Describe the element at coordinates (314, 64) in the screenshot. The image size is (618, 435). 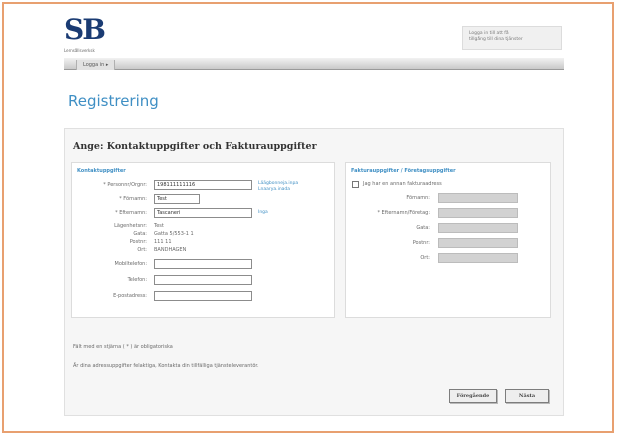
I see `navbar: Logga in ▸` at that location.